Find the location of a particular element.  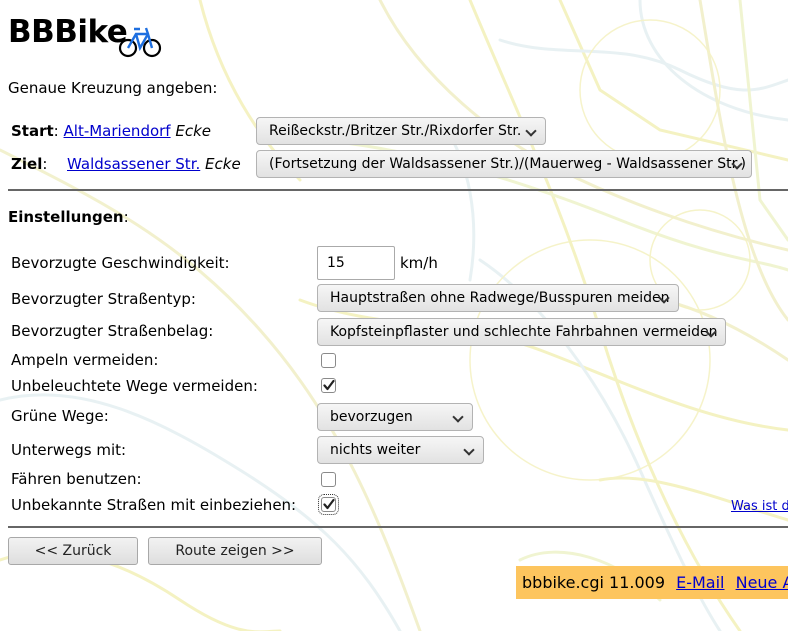

street-type-label: Bevorzugter Straßentyp: is located at coordinates (103, 299).